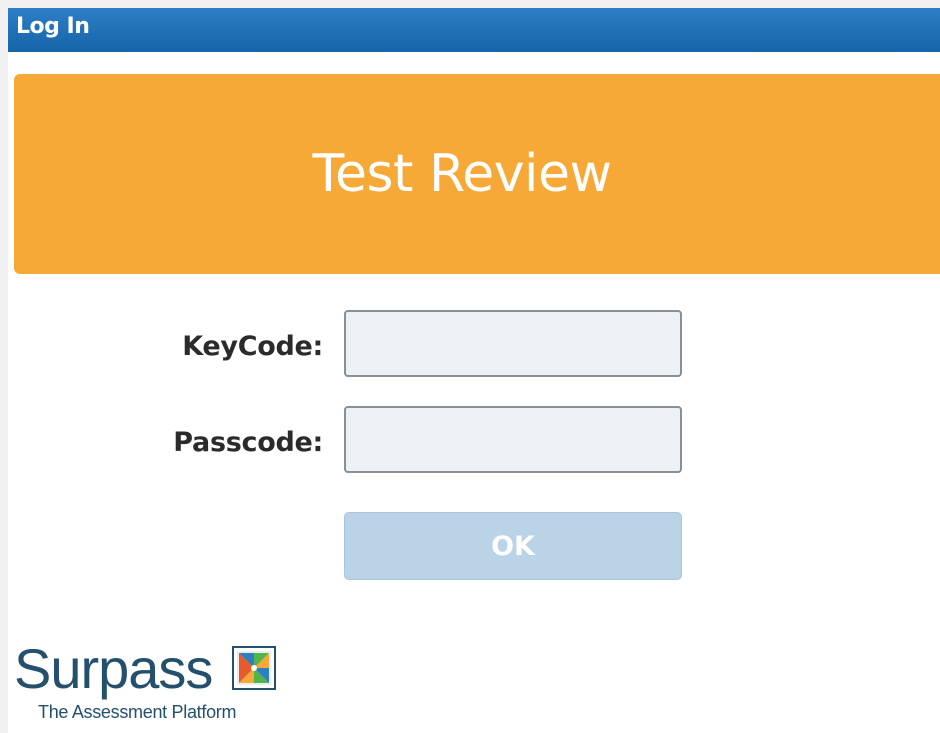 The width and height of the screenshot is (940, 733). What do you see at coordinates (252, 346) in the screenshot?
I see `keycode-label: KeyCode:` at bounding box center [252, 346].